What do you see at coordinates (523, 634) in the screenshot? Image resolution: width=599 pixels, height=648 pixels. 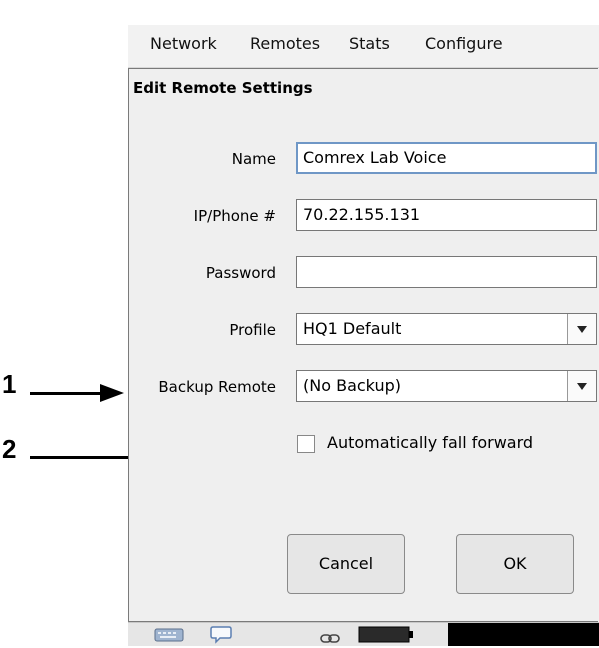 I see `status-black-area` at bounding box center [523, 634].